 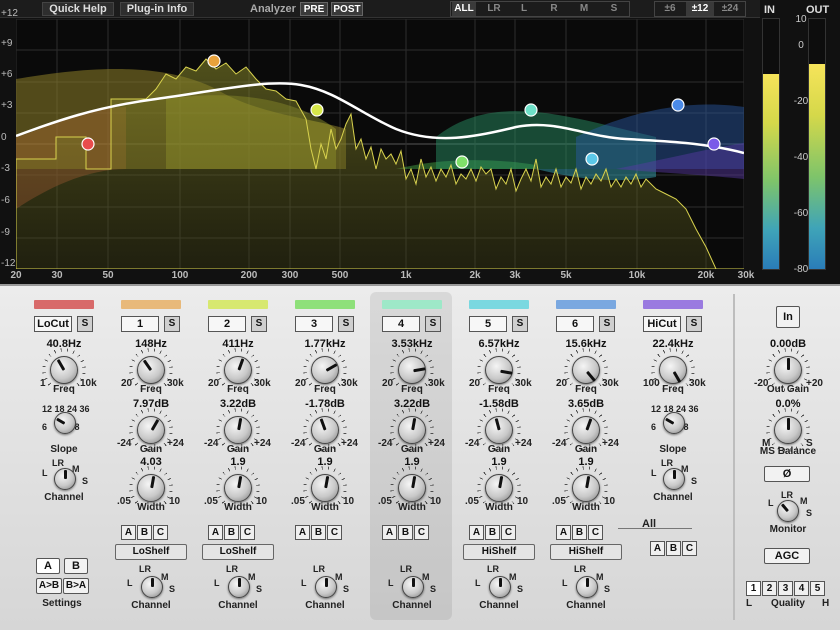 What do you see at coordinates (48, 566) in the screenshot?
I see `settings-a-button: A` at bounding box center [48, 566].